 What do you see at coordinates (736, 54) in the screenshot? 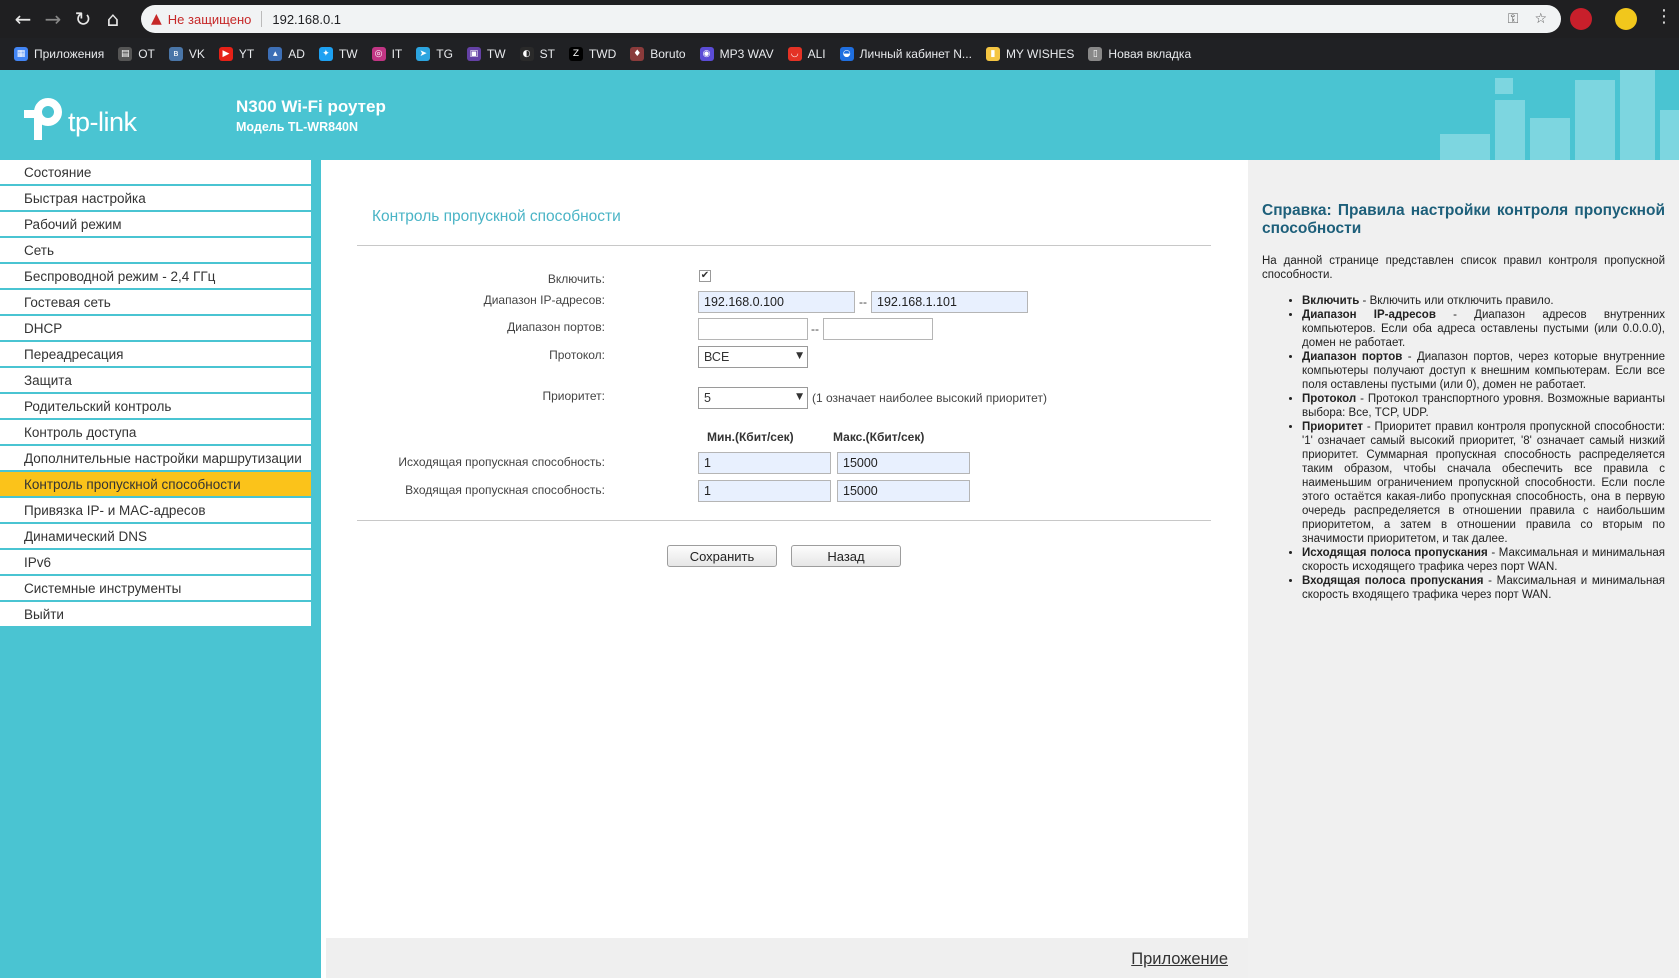
I see `bookmark-item: ◉ MP3 WAV` at bounding box center [736, 54].